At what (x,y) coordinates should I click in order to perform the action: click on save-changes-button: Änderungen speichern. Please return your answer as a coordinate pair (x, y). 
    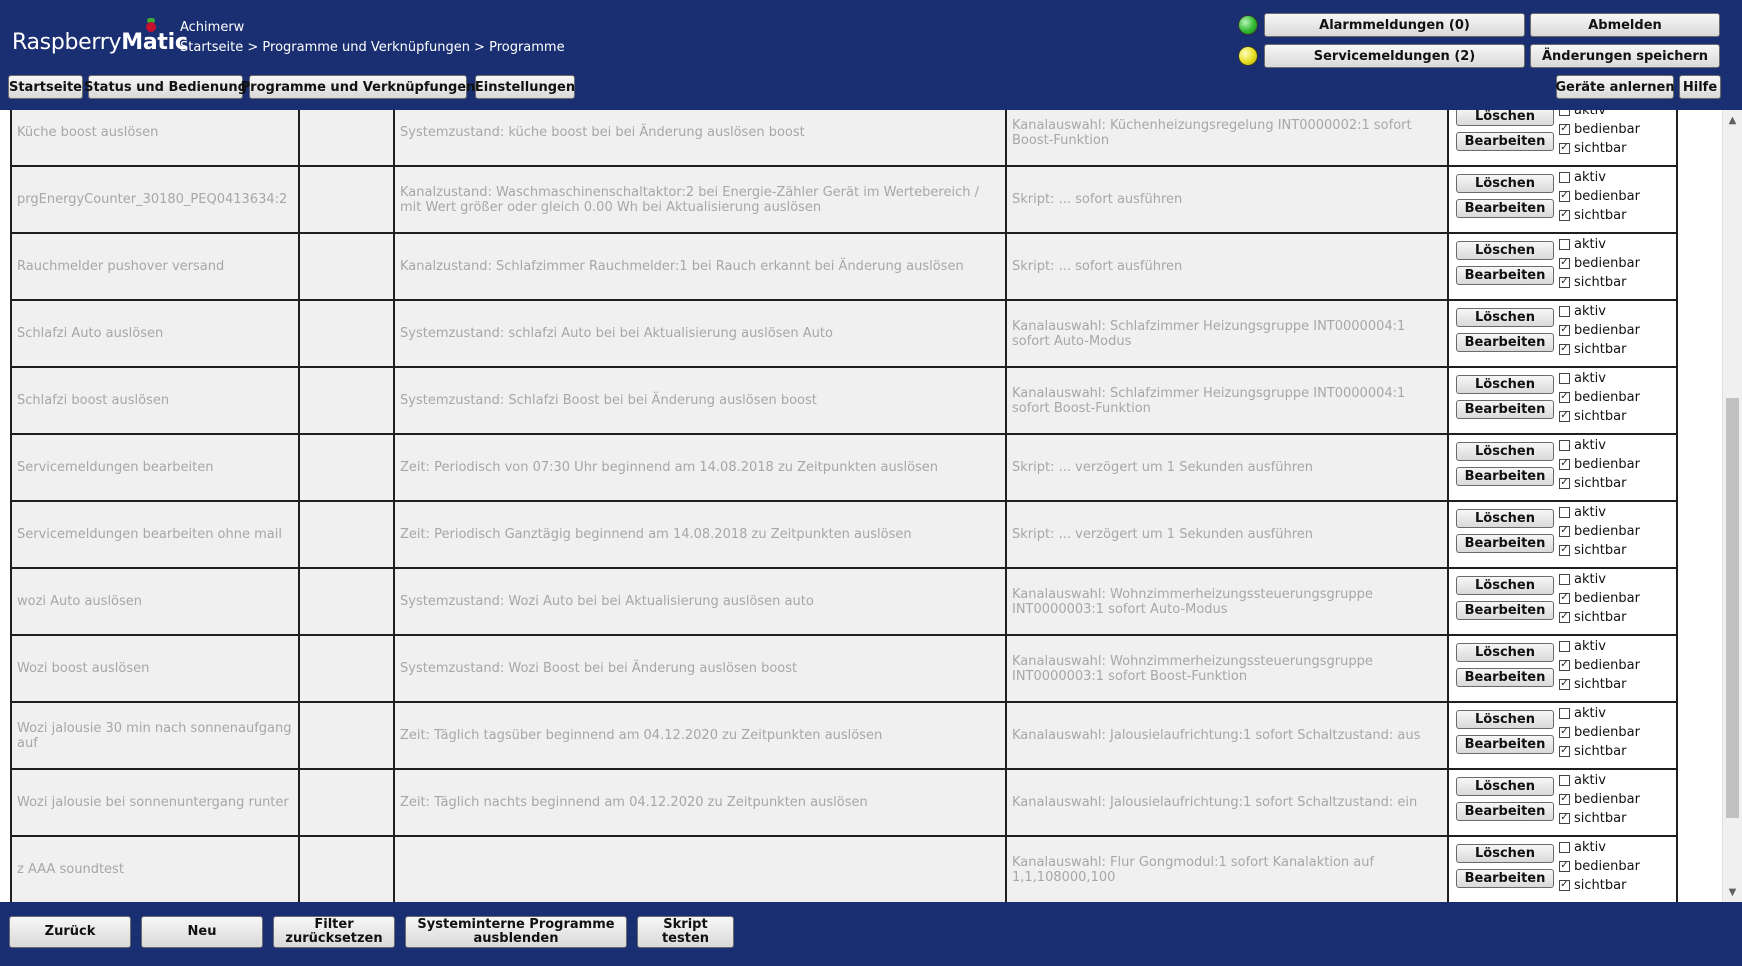
    Looking at the image, I should click on (1625, 56).